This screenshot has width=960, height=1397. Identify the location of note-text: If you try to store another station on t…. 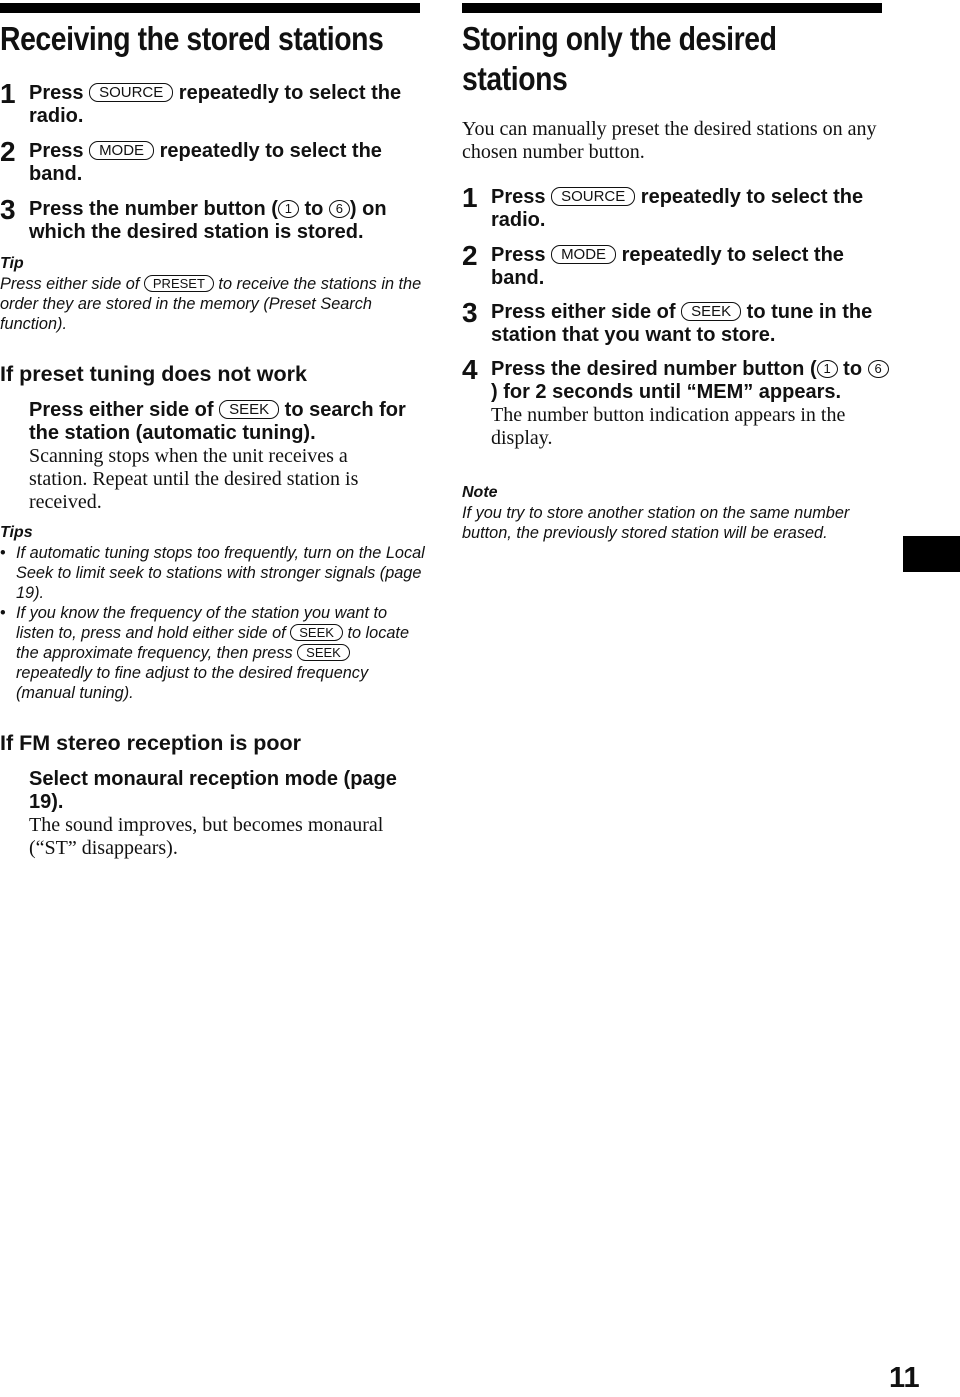
(656, 523).